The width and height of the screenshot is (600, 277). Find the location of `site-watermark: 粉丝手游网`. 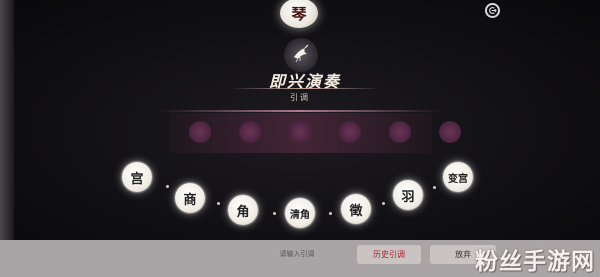

site-watermark: 粉丝手游网 is located at coordinates (535, 261).